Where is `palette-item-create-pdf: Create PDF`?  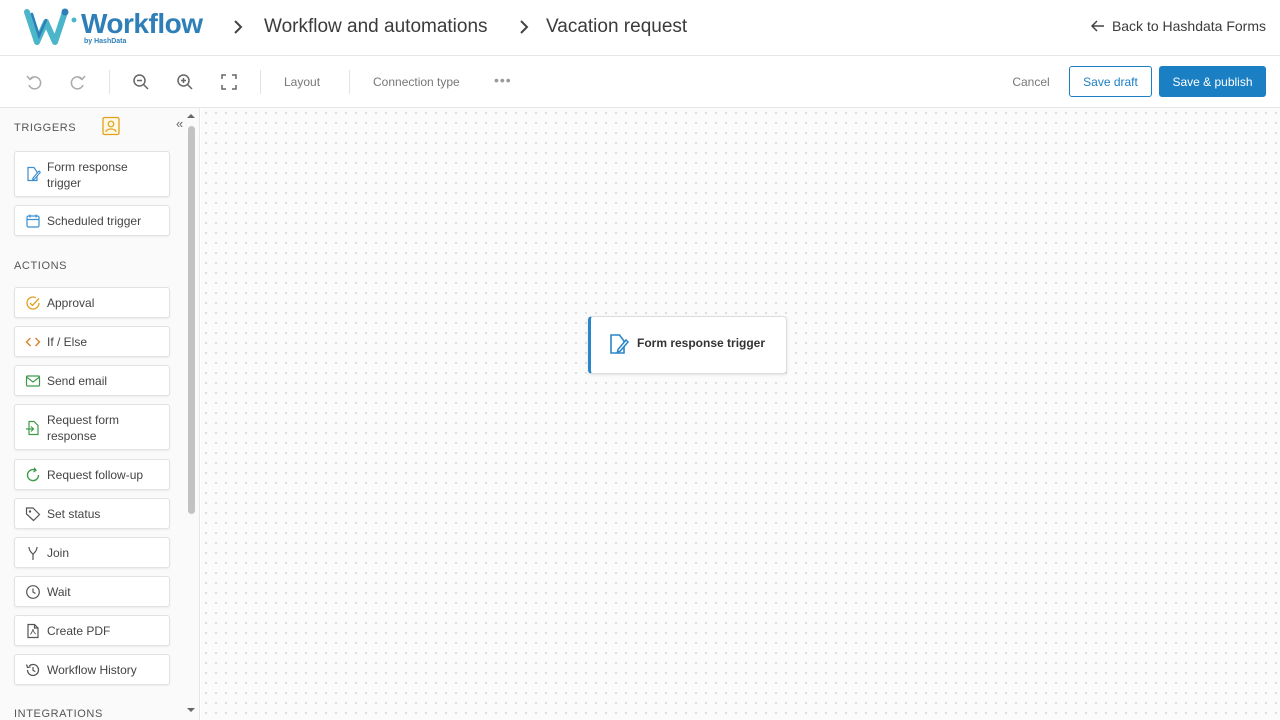 palette-item-create-pdf: Create PDF is located at coordinates (92, 630).